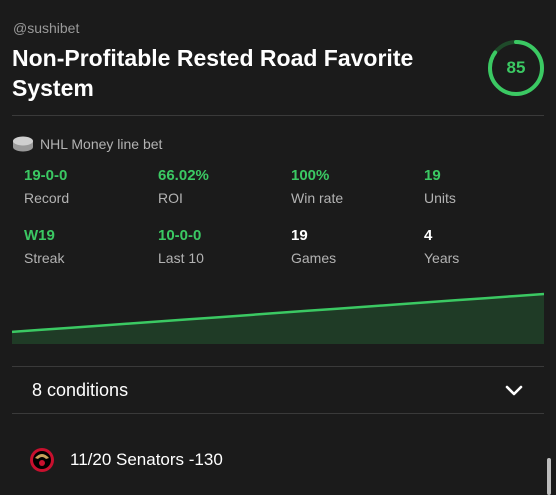 Image resolution: width=556 pixels, height=495 pixels. I want to click on stat-value: W19, so click(39, 235).